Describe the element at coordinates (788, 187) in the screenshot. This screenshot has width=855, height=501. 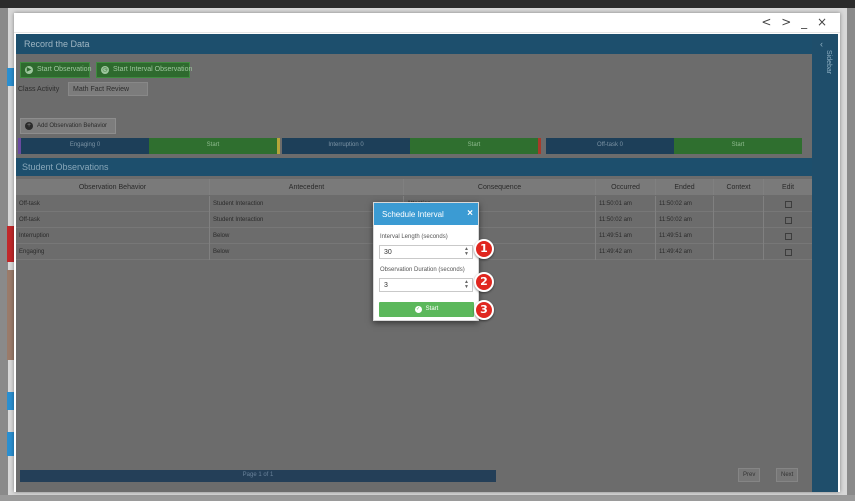
I see `column-header: Edit` at that location.